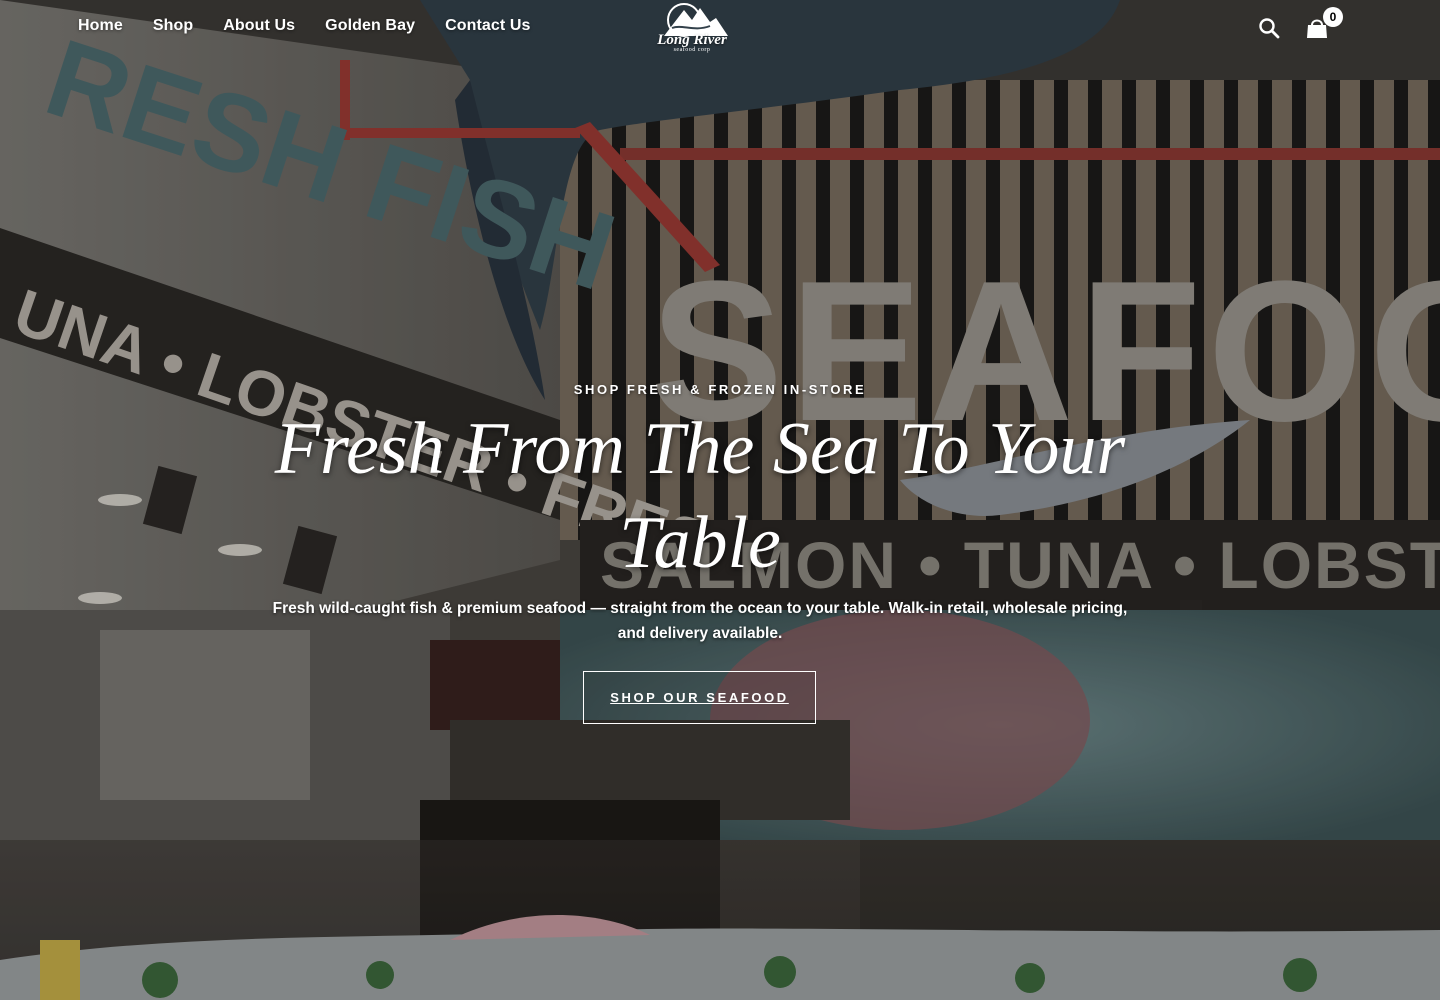 The width and height of the screenshot is (1440, 1000). I want to click on nav-link-about: About Us, so click(259, 25).